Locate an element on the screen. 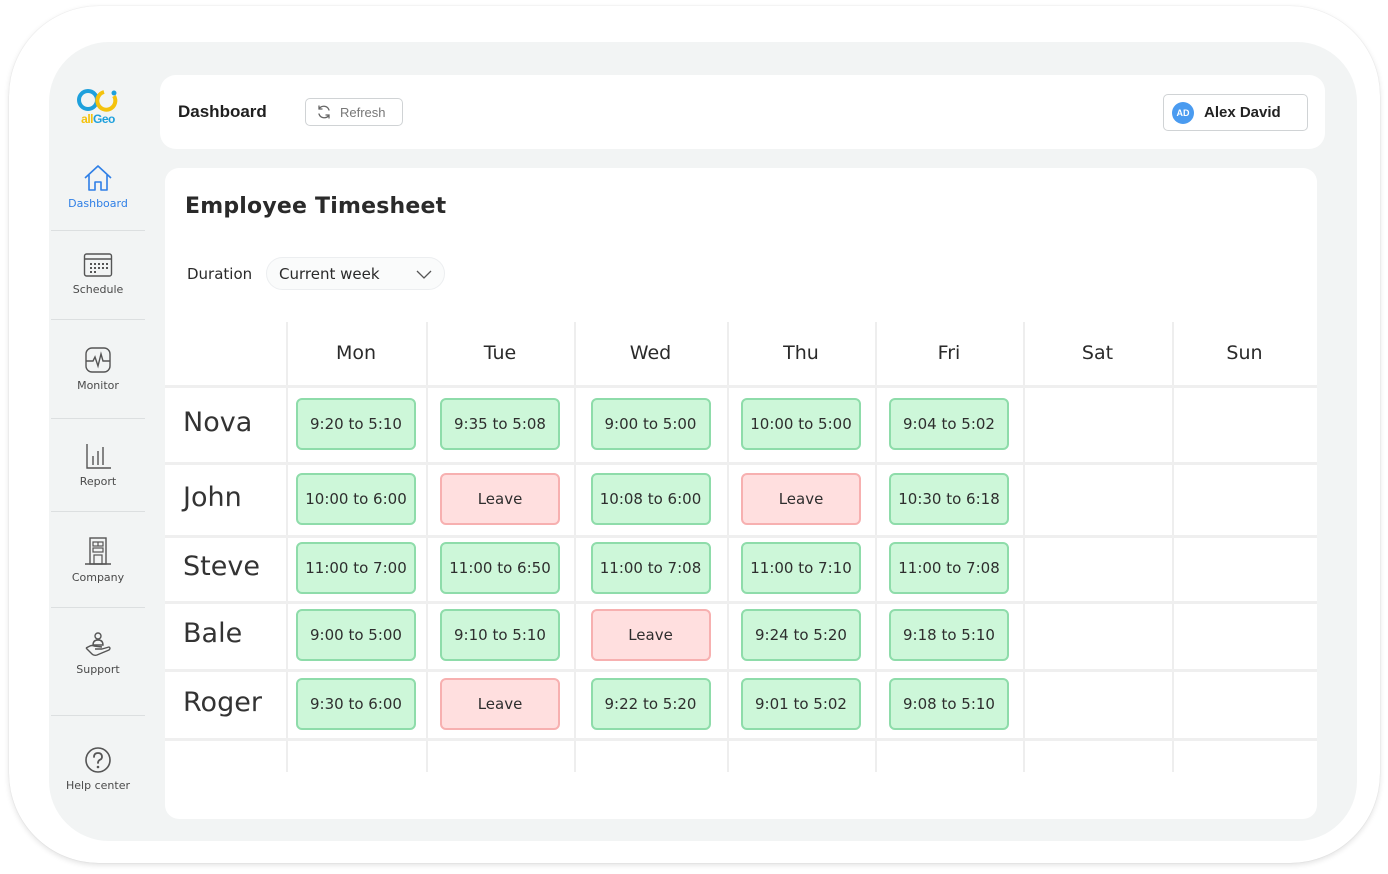  sidebar-item-help-center: Help center is located at coordinates (98, 769).